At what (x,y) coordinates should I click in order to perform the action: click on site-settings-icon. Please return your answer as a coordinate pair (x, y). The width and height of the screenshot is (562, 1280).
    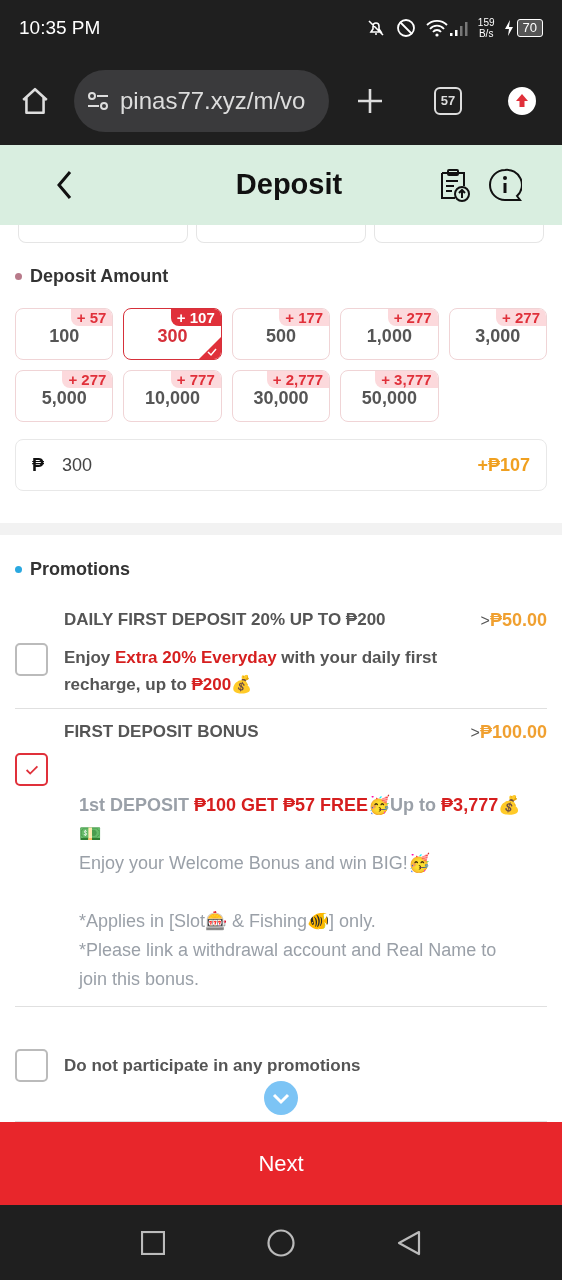
    Looking at the image, I should click on (98, 100).